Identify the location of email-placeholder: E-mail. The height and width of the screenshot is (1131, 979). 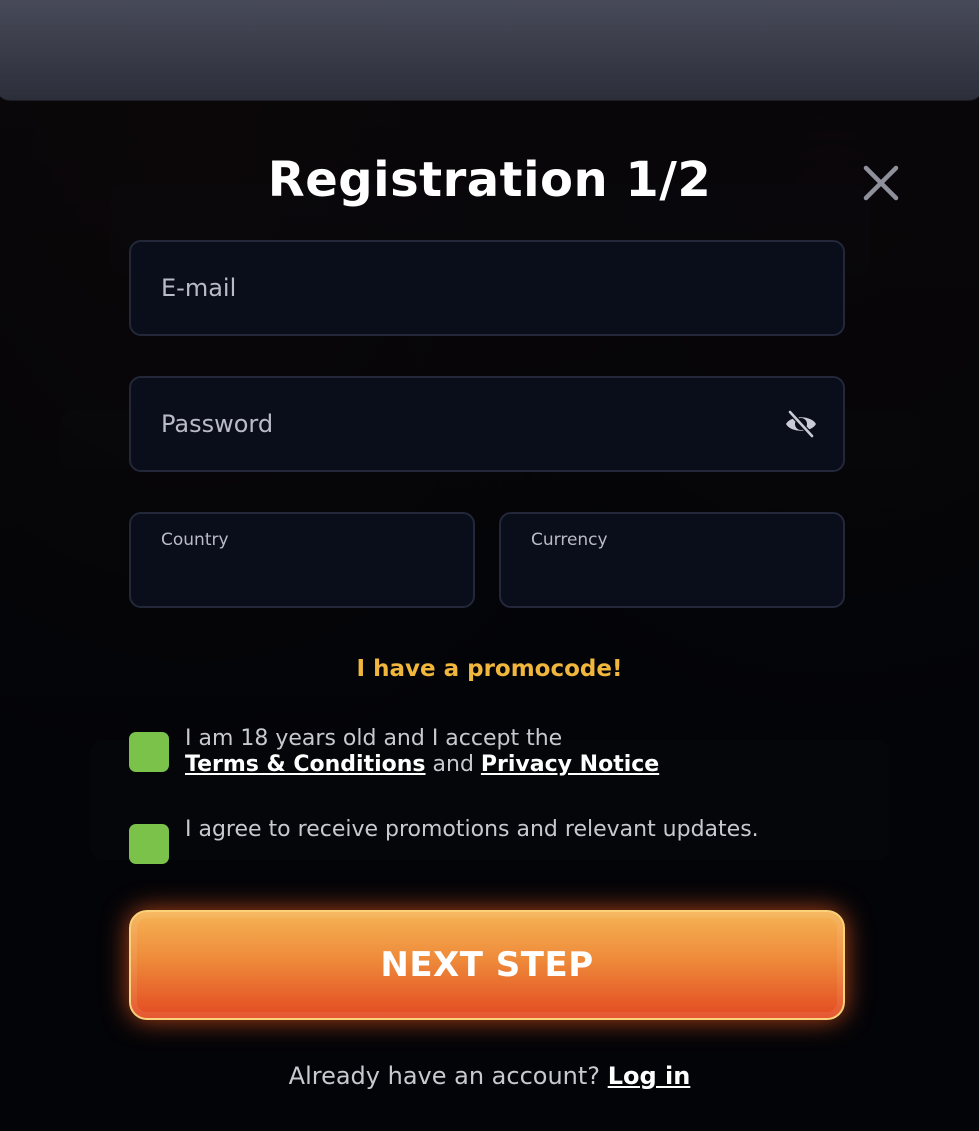
(199, 288).